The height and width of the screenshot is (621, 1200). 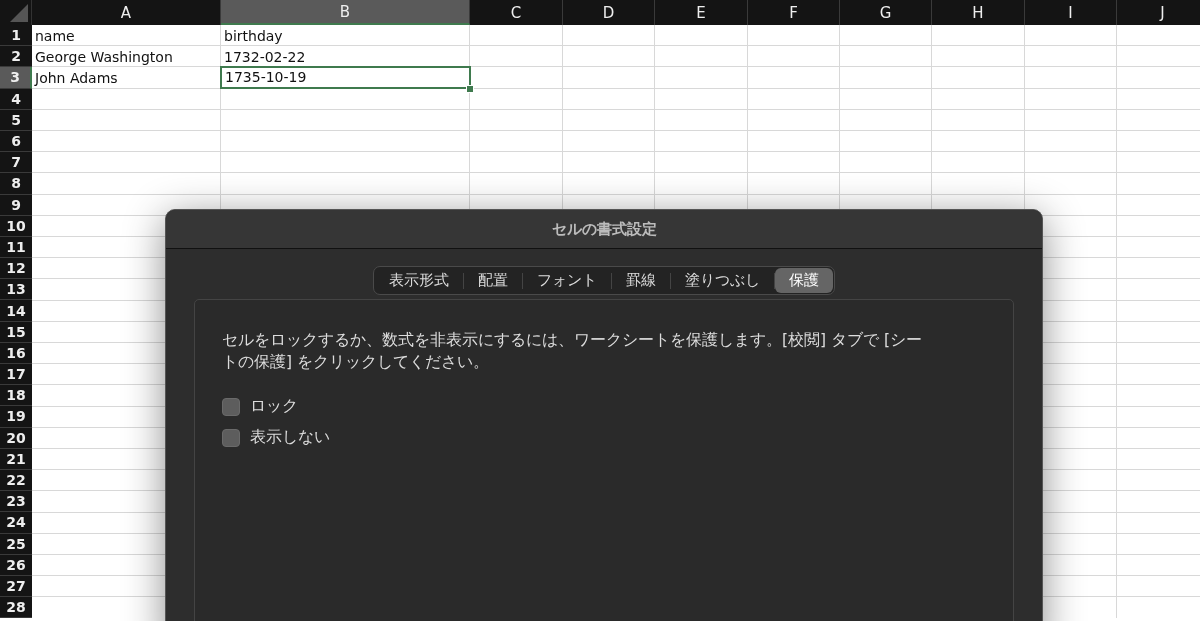 I want to click on tab: 保護, so click(x=804, y=280).